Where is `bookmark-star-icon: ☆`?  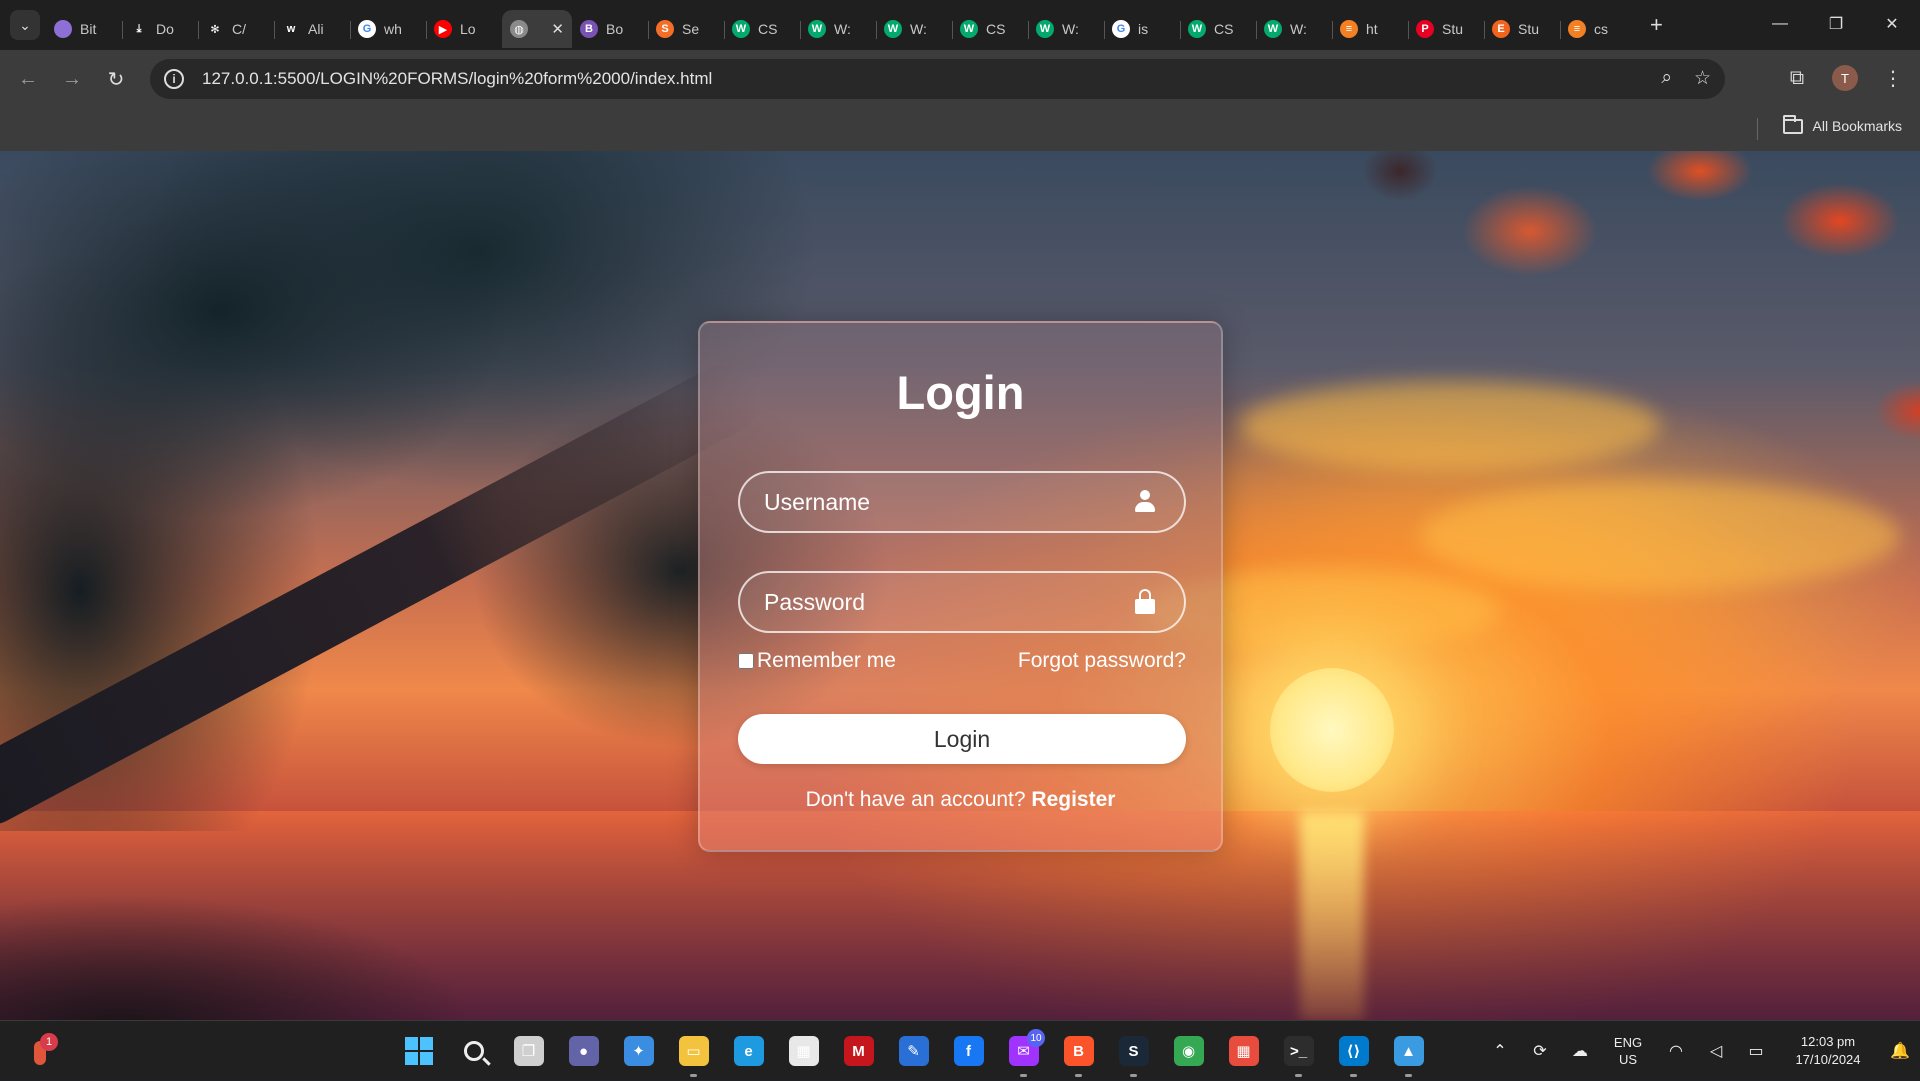 bookmark-star-icon: ☆ is located at coordinates (1702, 78).